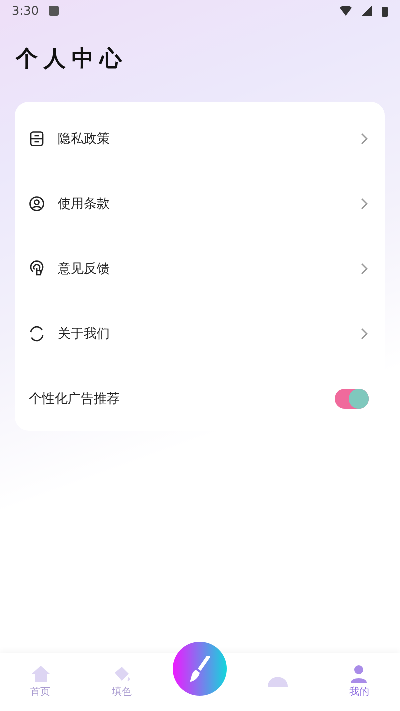  What do you see at coordinates (25, 11) in the screenshot?
I see `status-time: 3:30` at bounding box center [25, 11].